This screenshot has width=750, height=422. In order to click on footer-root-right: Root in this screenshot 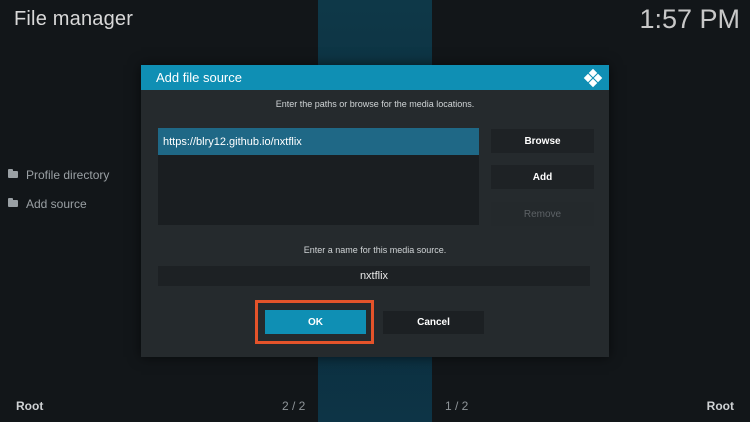, I will do `click(720, 406)`.